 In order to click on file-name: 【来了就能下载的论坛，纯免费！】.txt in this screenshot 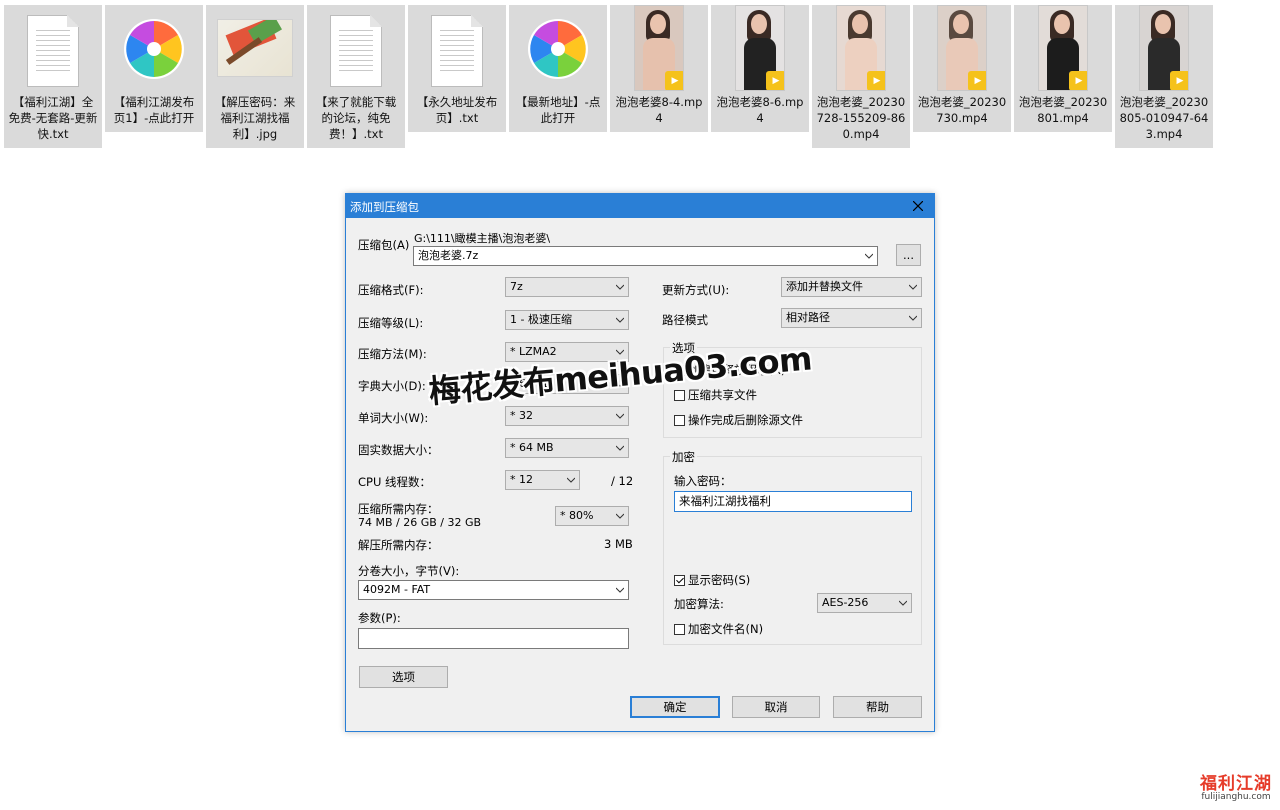, I will do `click(356, 118)`.